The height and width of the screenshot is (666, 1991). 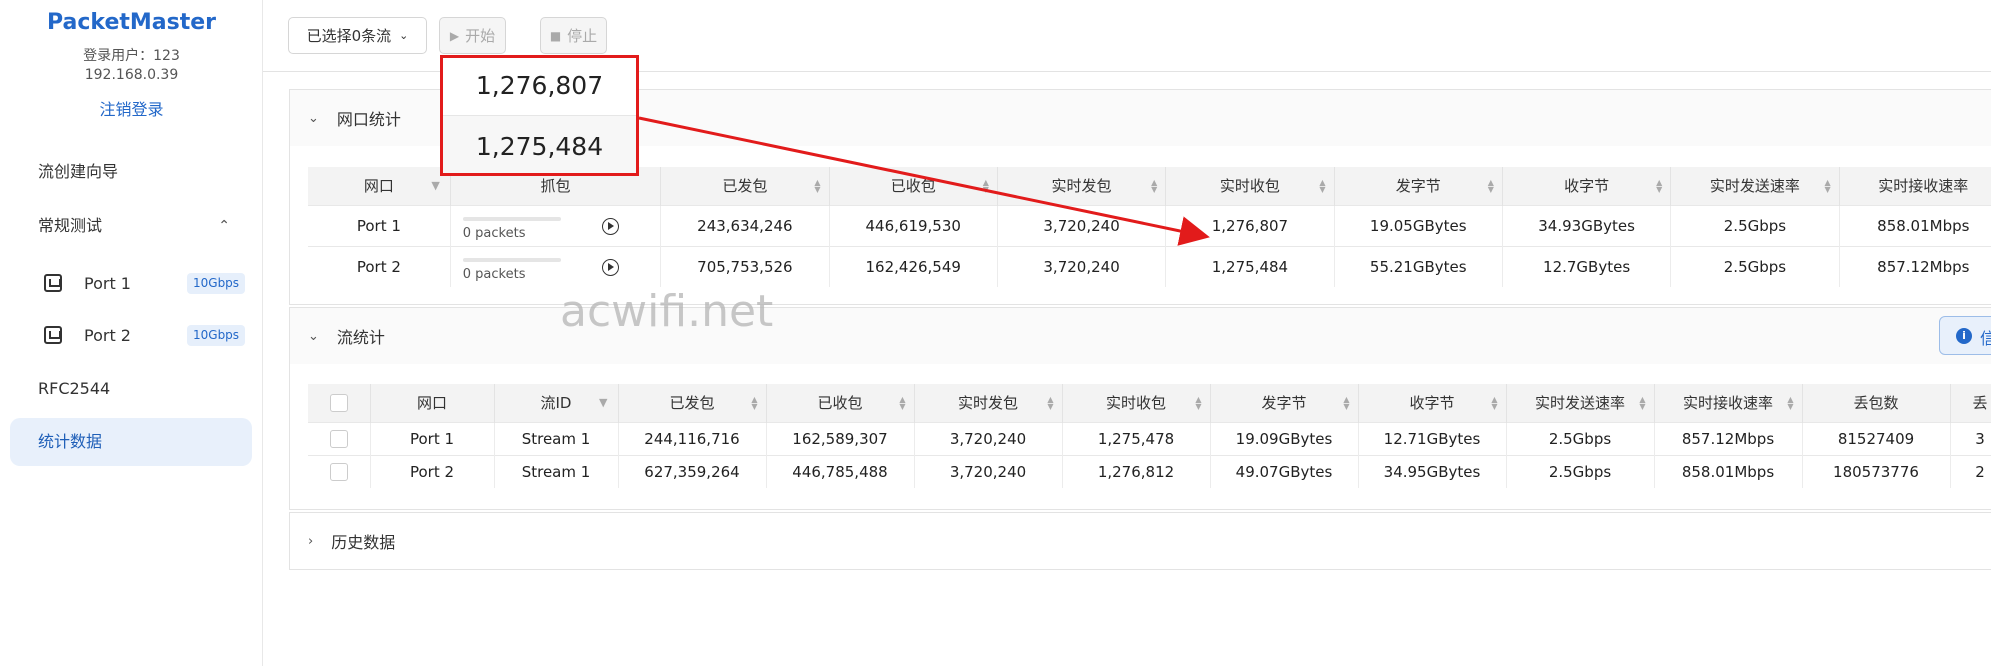 I want to click on cell-rt-recv: 1,276,807, so click(x=1250, y=225).